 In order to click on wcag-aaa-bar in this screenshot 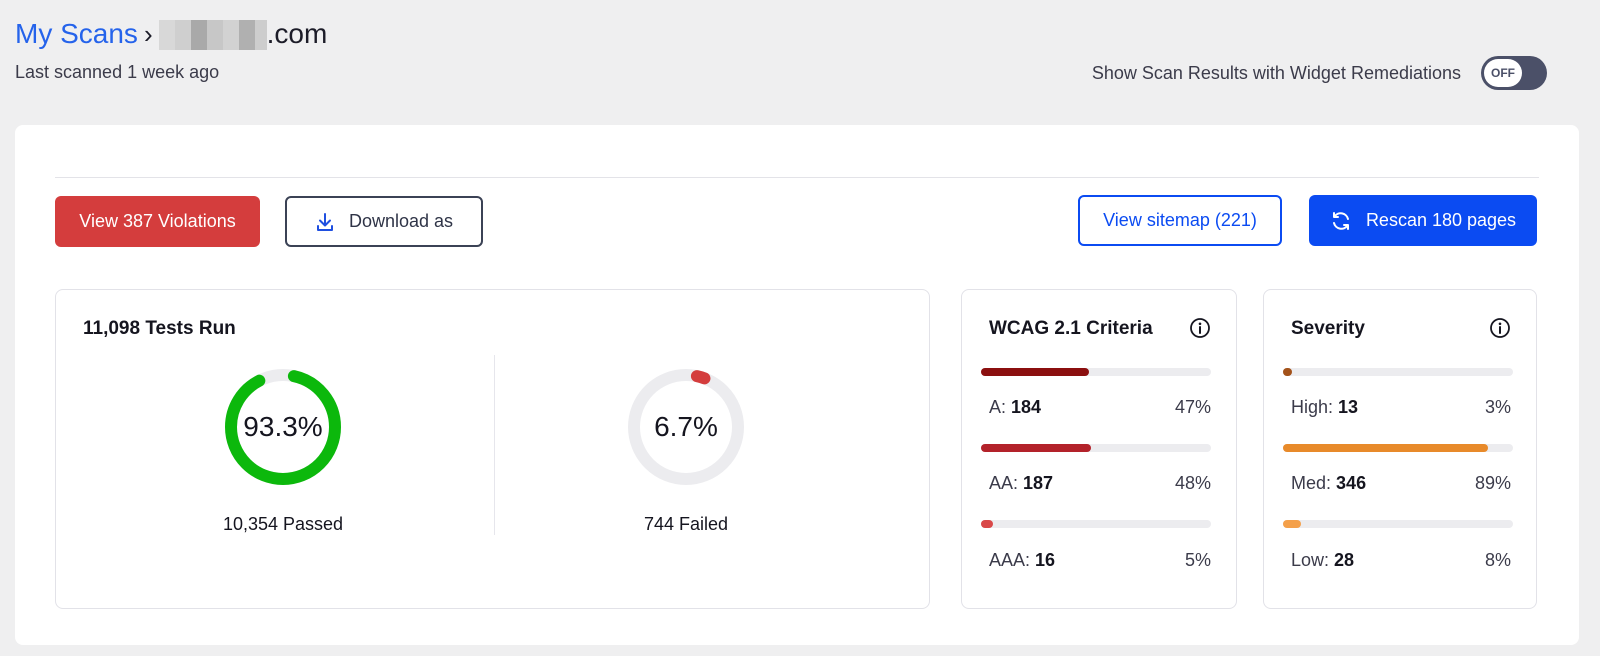, I will do `click(1096, 524)`.